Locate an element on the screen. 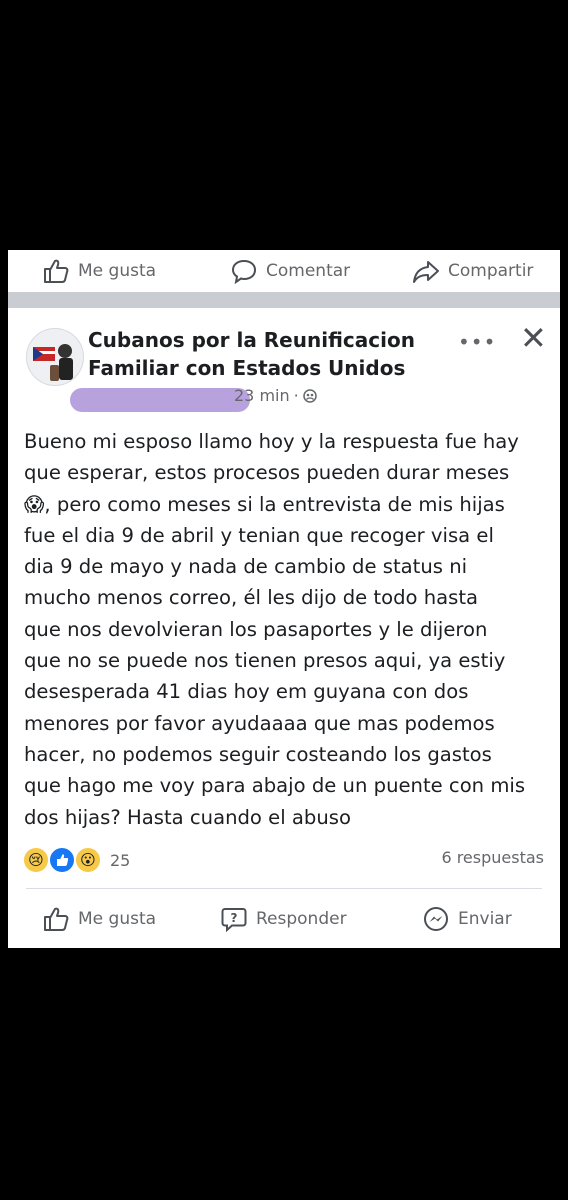 This screenshot has height=1200, width=568. send-button: Enviar is located at coordinates (467, 919).